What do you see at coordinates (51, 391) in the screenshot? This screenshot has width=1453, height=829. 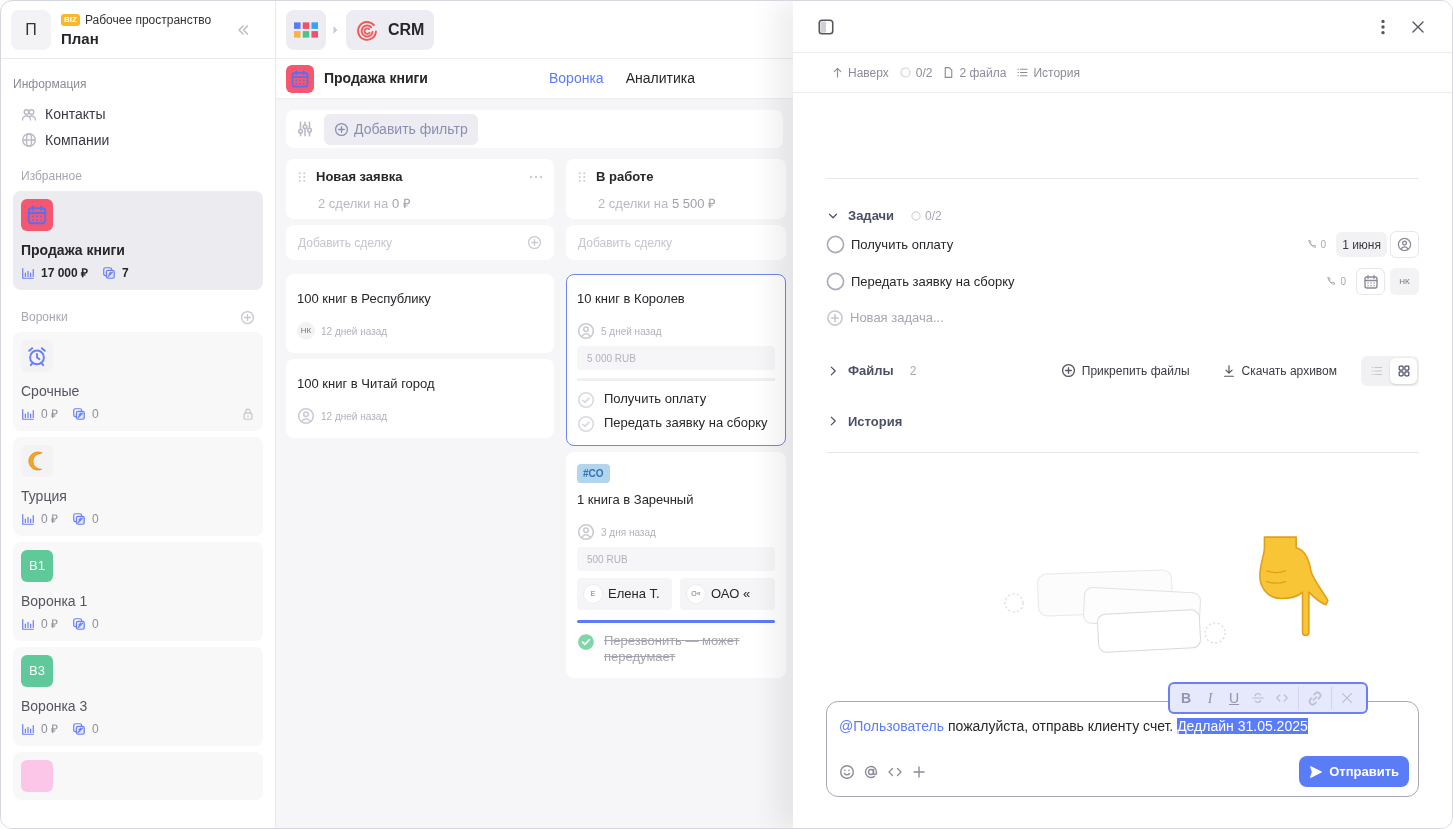 I see `funnel-name: Срочные` at bounding box center [51, 391].